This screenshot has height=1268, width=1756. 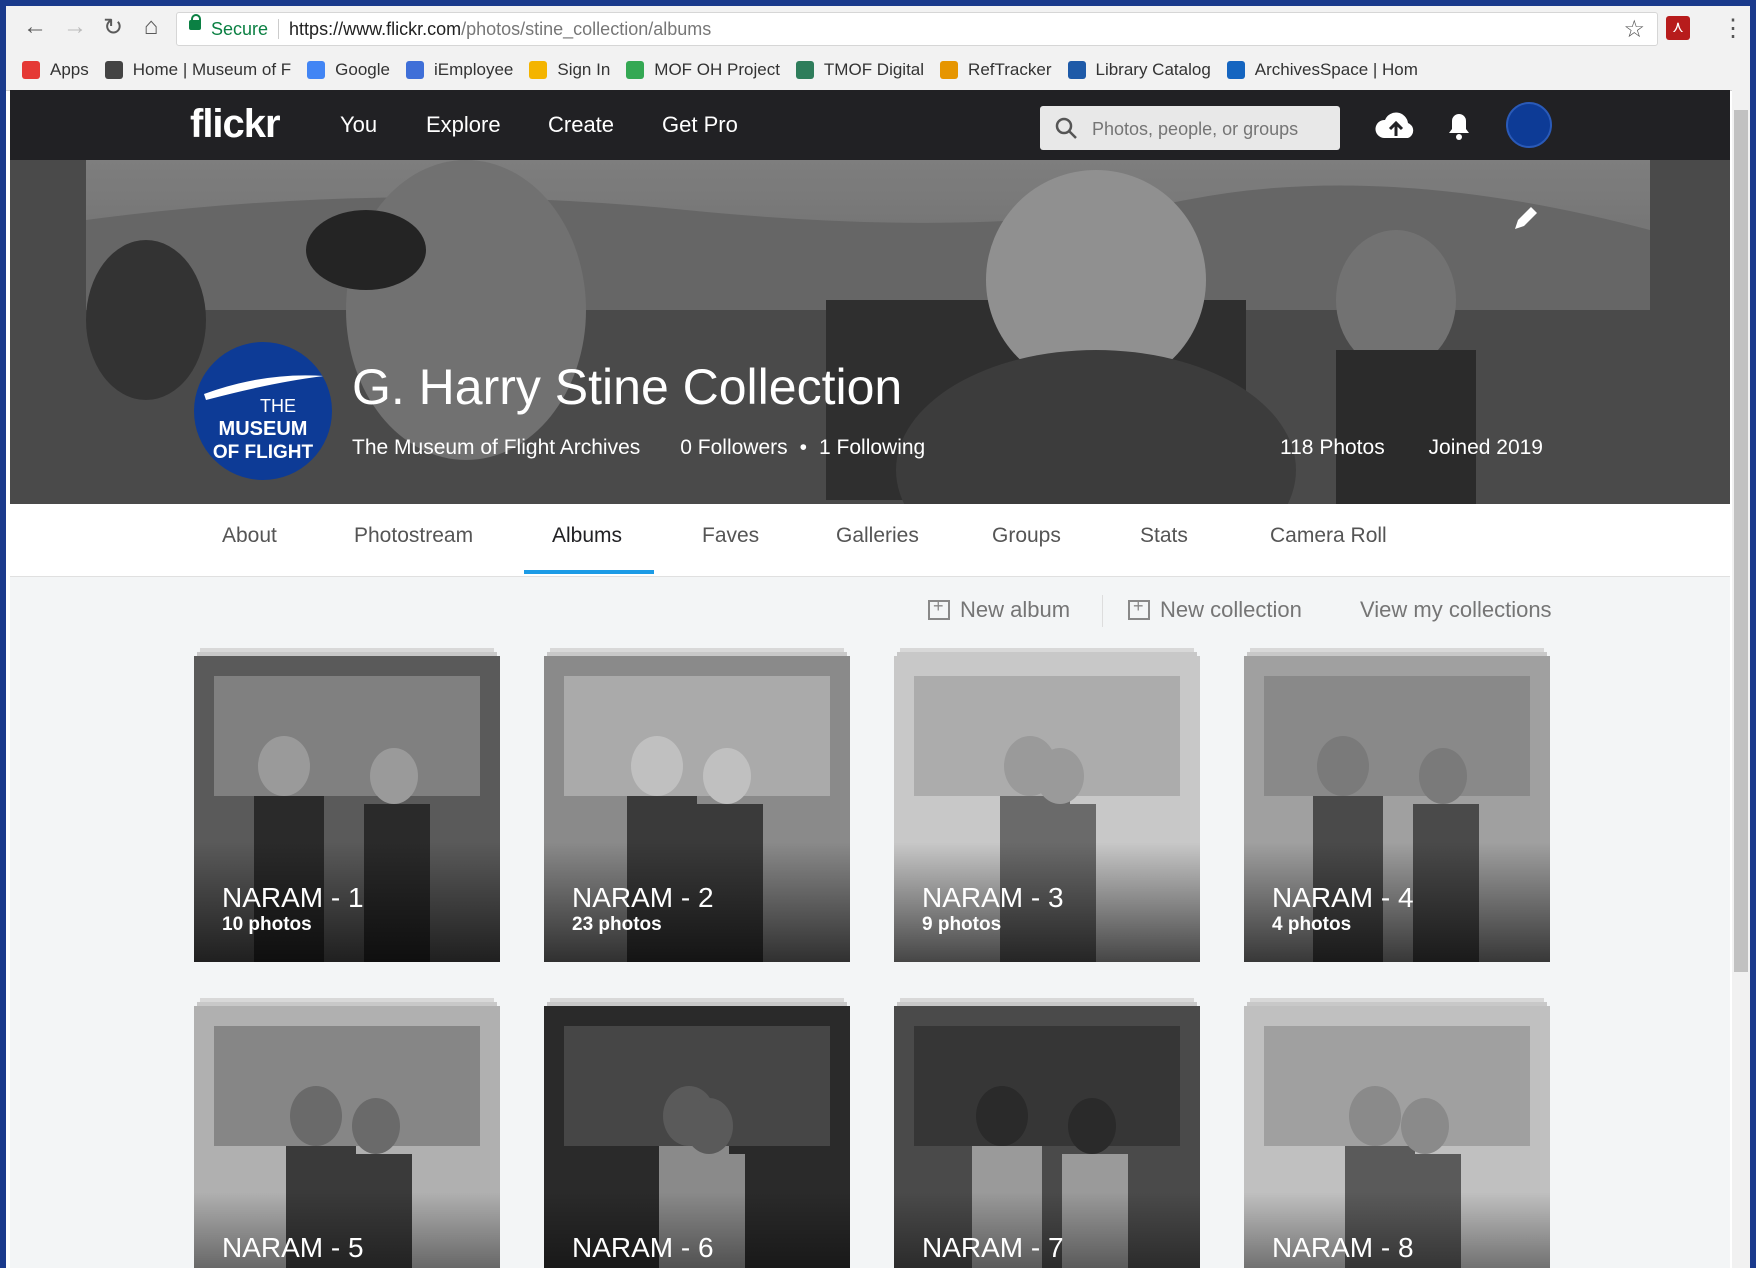 I want to click on notifications-bell-icon, so click(x=1459, y=125).